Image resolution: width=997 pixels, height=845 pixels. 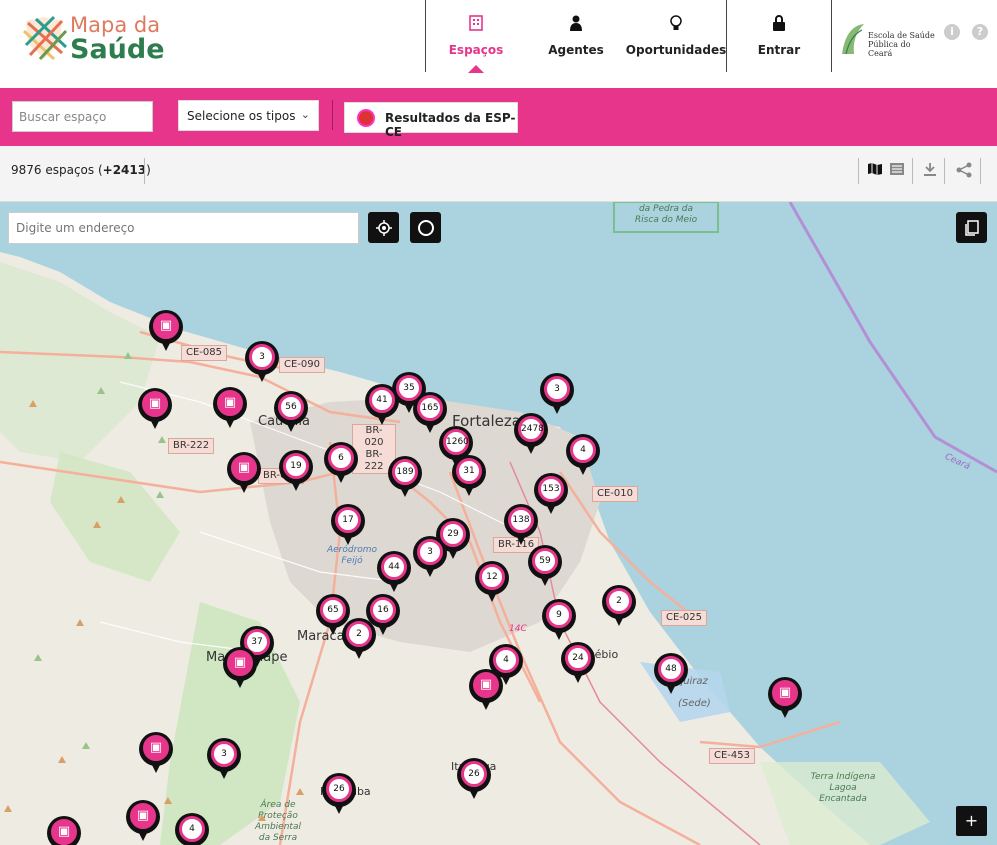 What do you see at coordinates (204, 353) in the screenshot?
I see `road-shield: CE-085` at bounding box center [204, 353].